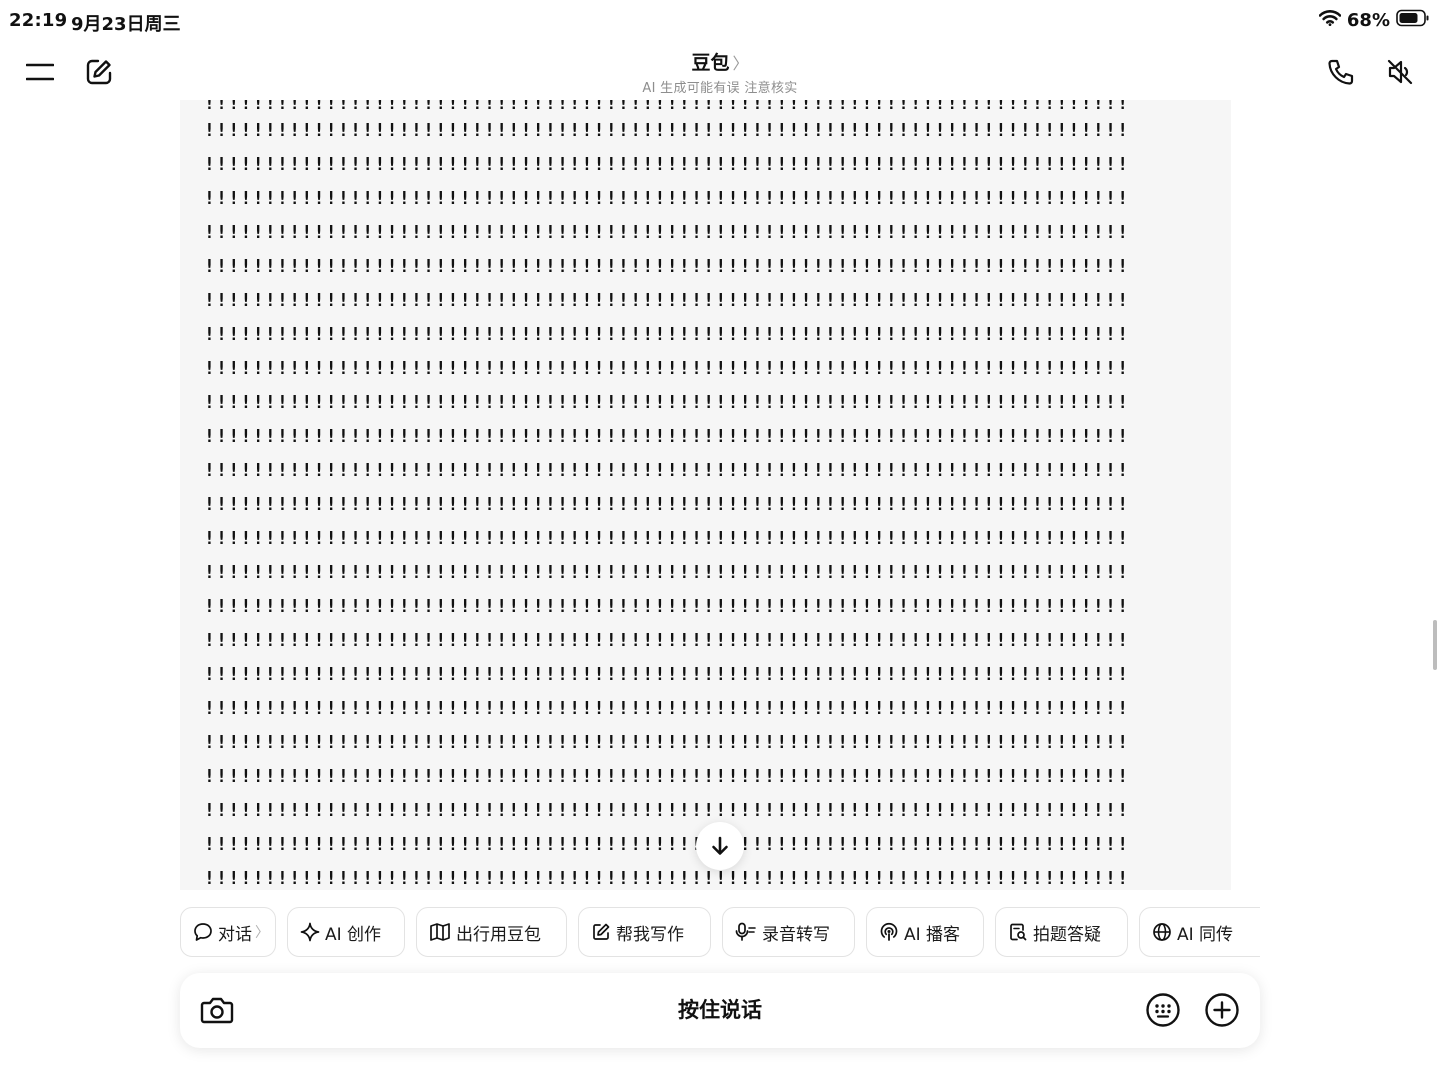  Describe the element at coordinates (1368, 20) in the screenshot. I see `battery-percent: 68%` at that location.